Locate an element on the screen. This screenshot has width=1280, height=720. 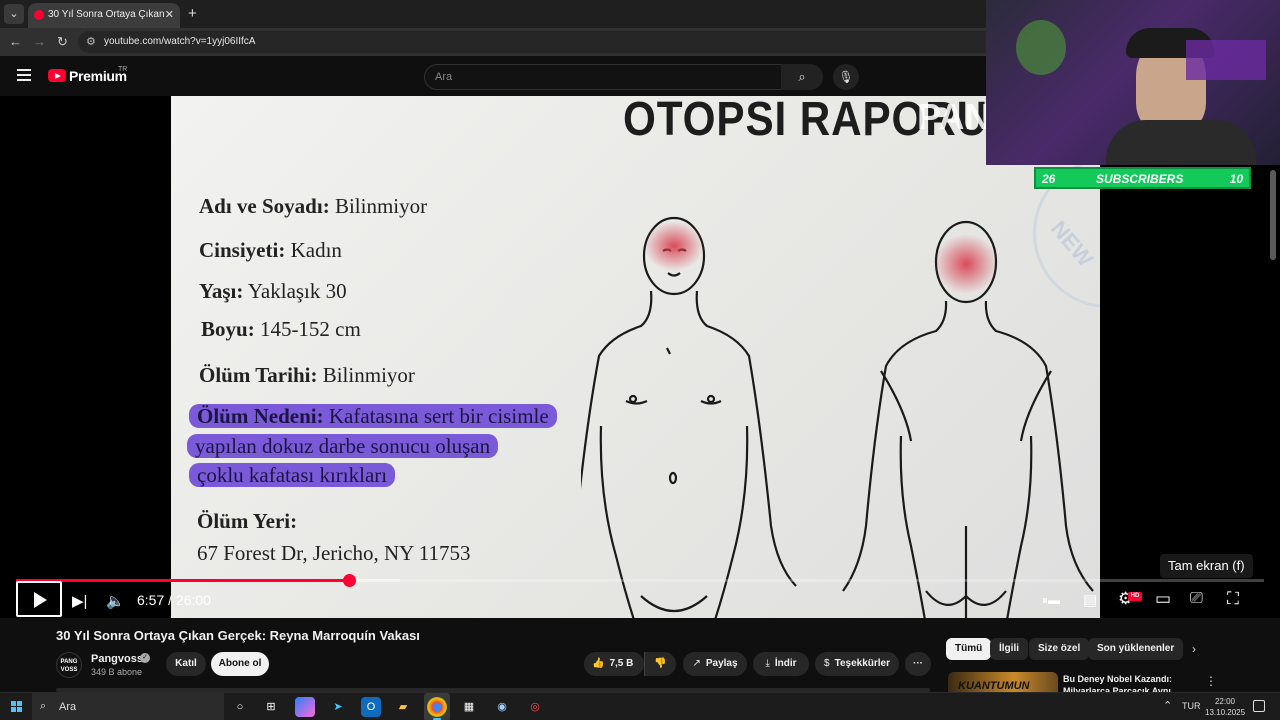
search-icon: ⌕ is located at coordinates (43, 706).